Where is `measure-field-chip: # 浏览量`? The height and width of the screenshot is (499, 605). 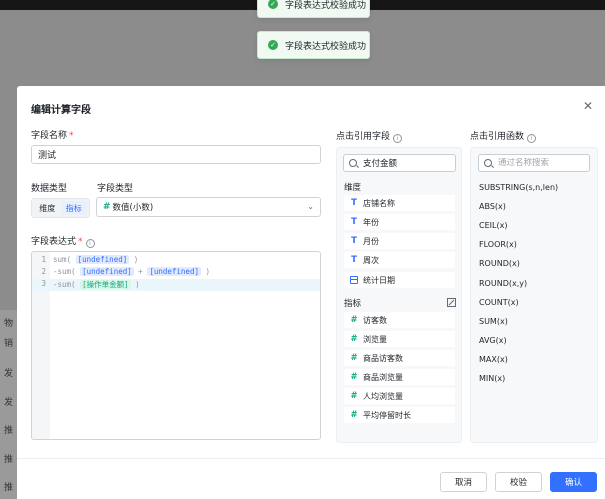 measure-field-chip: # 浏览量 is located at coordinates (399, 339).